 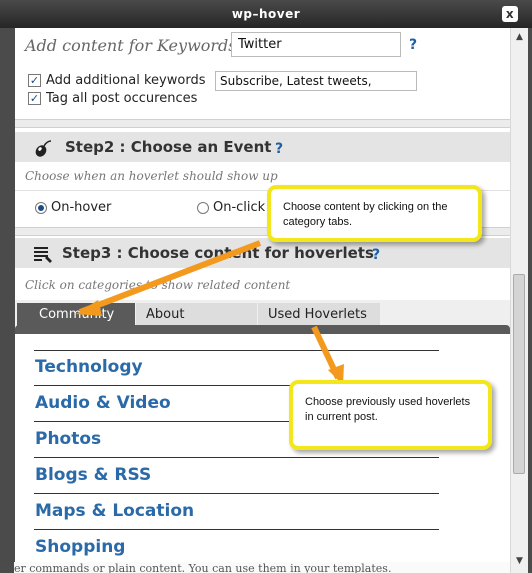 What do you see at coordinates (34, 98) in the screenshot?
I see `tag-all-checkbox: ✓` at bounding box center [34, 98].